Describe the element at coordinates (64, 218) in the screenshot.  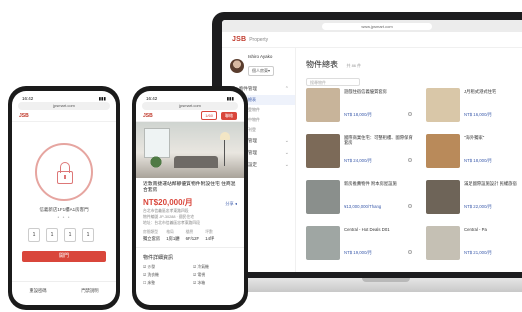
I see `pager-dots: • • •` at that location.